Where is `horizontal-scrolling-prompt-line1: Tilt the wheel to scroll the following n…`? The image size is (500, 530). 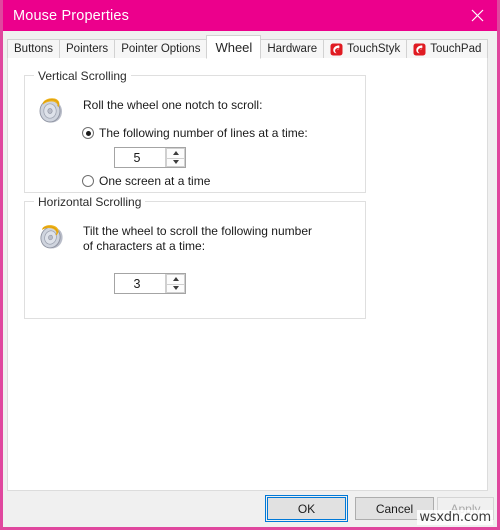
horizontal-scrolling-prompt-line1: Tilt the wheel to scroll the following n… is located at coordinates (197, 231).